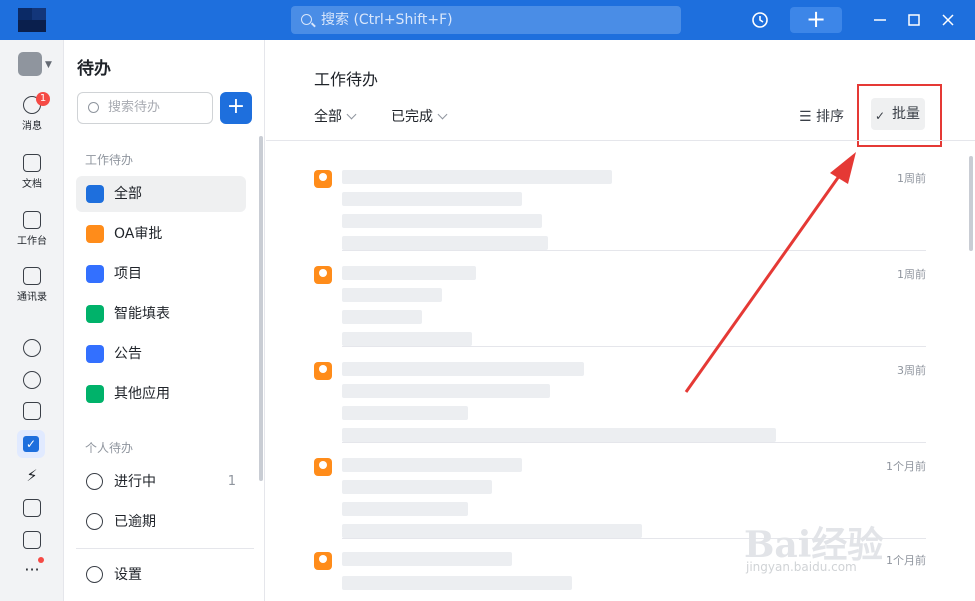  Describe the element at coordinates (914, 20) in the screenshot. I see `maximize-icon` at that location.